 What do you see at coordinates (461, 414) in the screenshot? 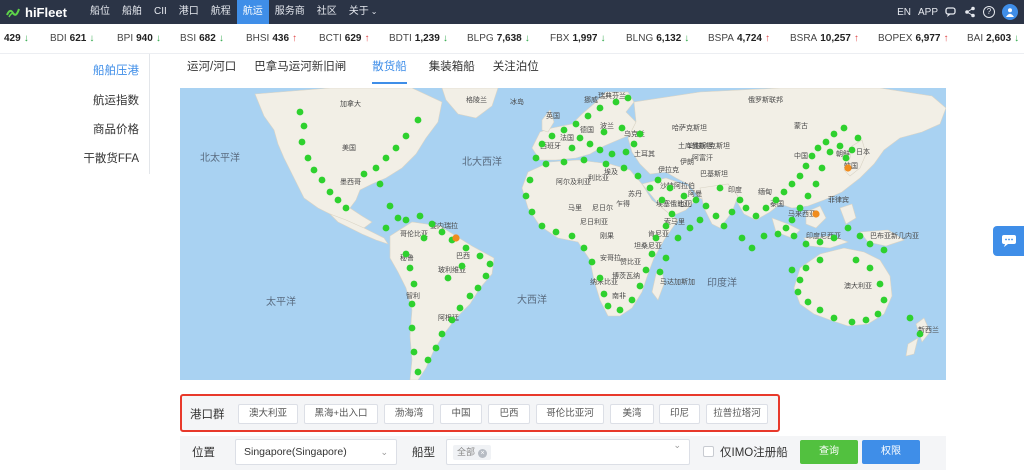
I see `port-group-button: 中国` at bounding box center [461, 414].